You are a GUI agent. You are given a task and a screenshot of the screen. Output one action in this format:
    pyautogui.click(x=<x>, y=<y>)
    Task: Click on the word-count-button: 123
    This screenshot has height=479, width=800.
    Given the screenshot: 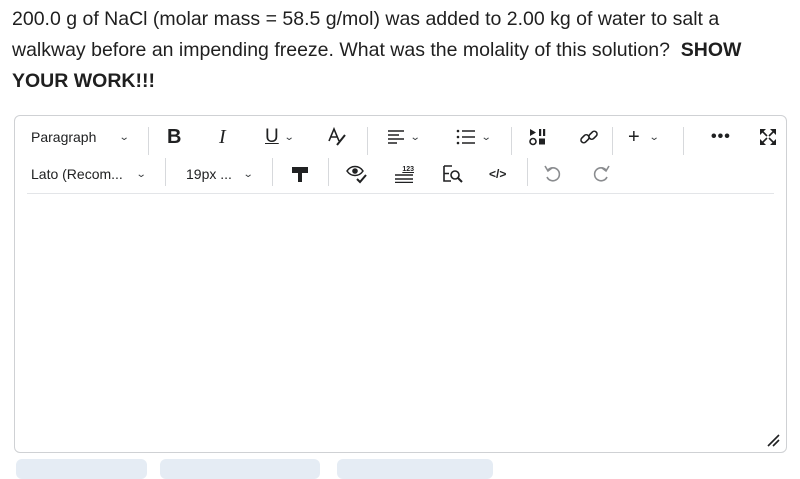 What is the action you would take?
    pyautogui.click(x=404, y=174)
    